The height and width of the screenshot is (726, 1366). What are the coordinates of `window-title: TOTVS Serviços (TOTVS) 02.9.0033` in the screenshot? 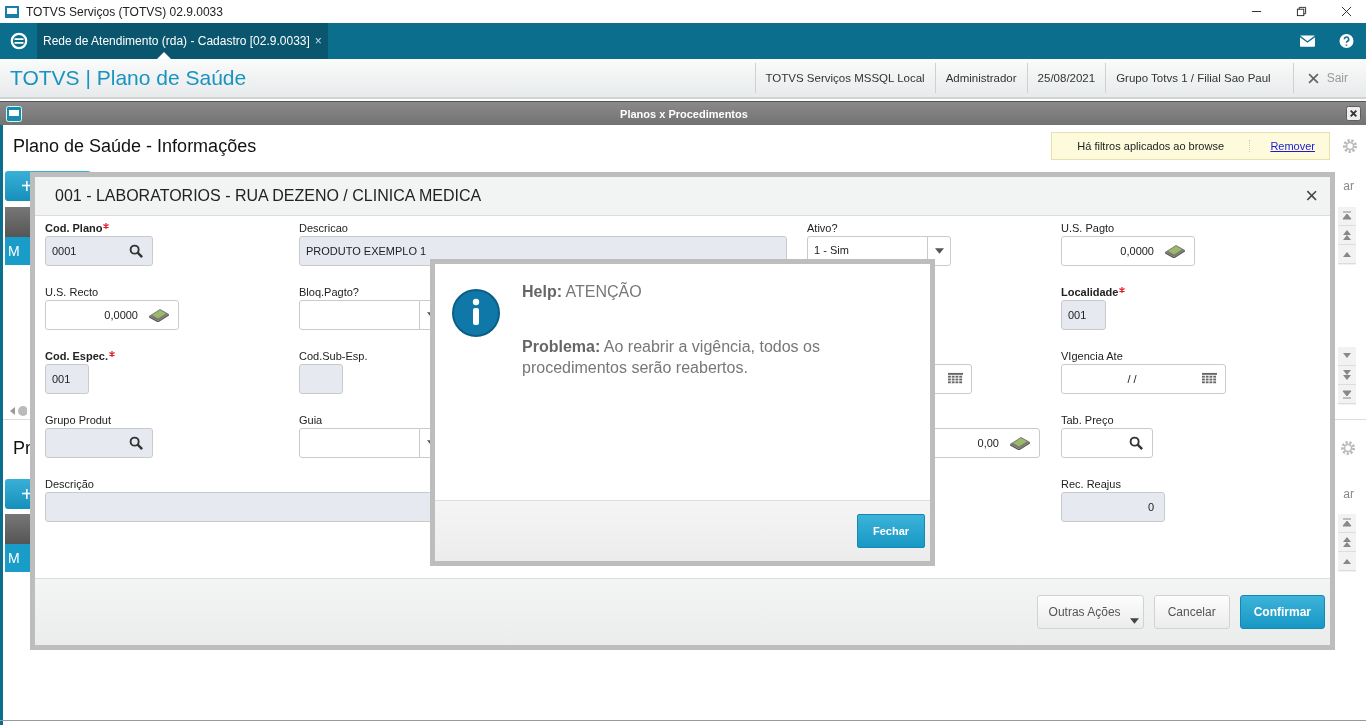 It's located at (124, 11).